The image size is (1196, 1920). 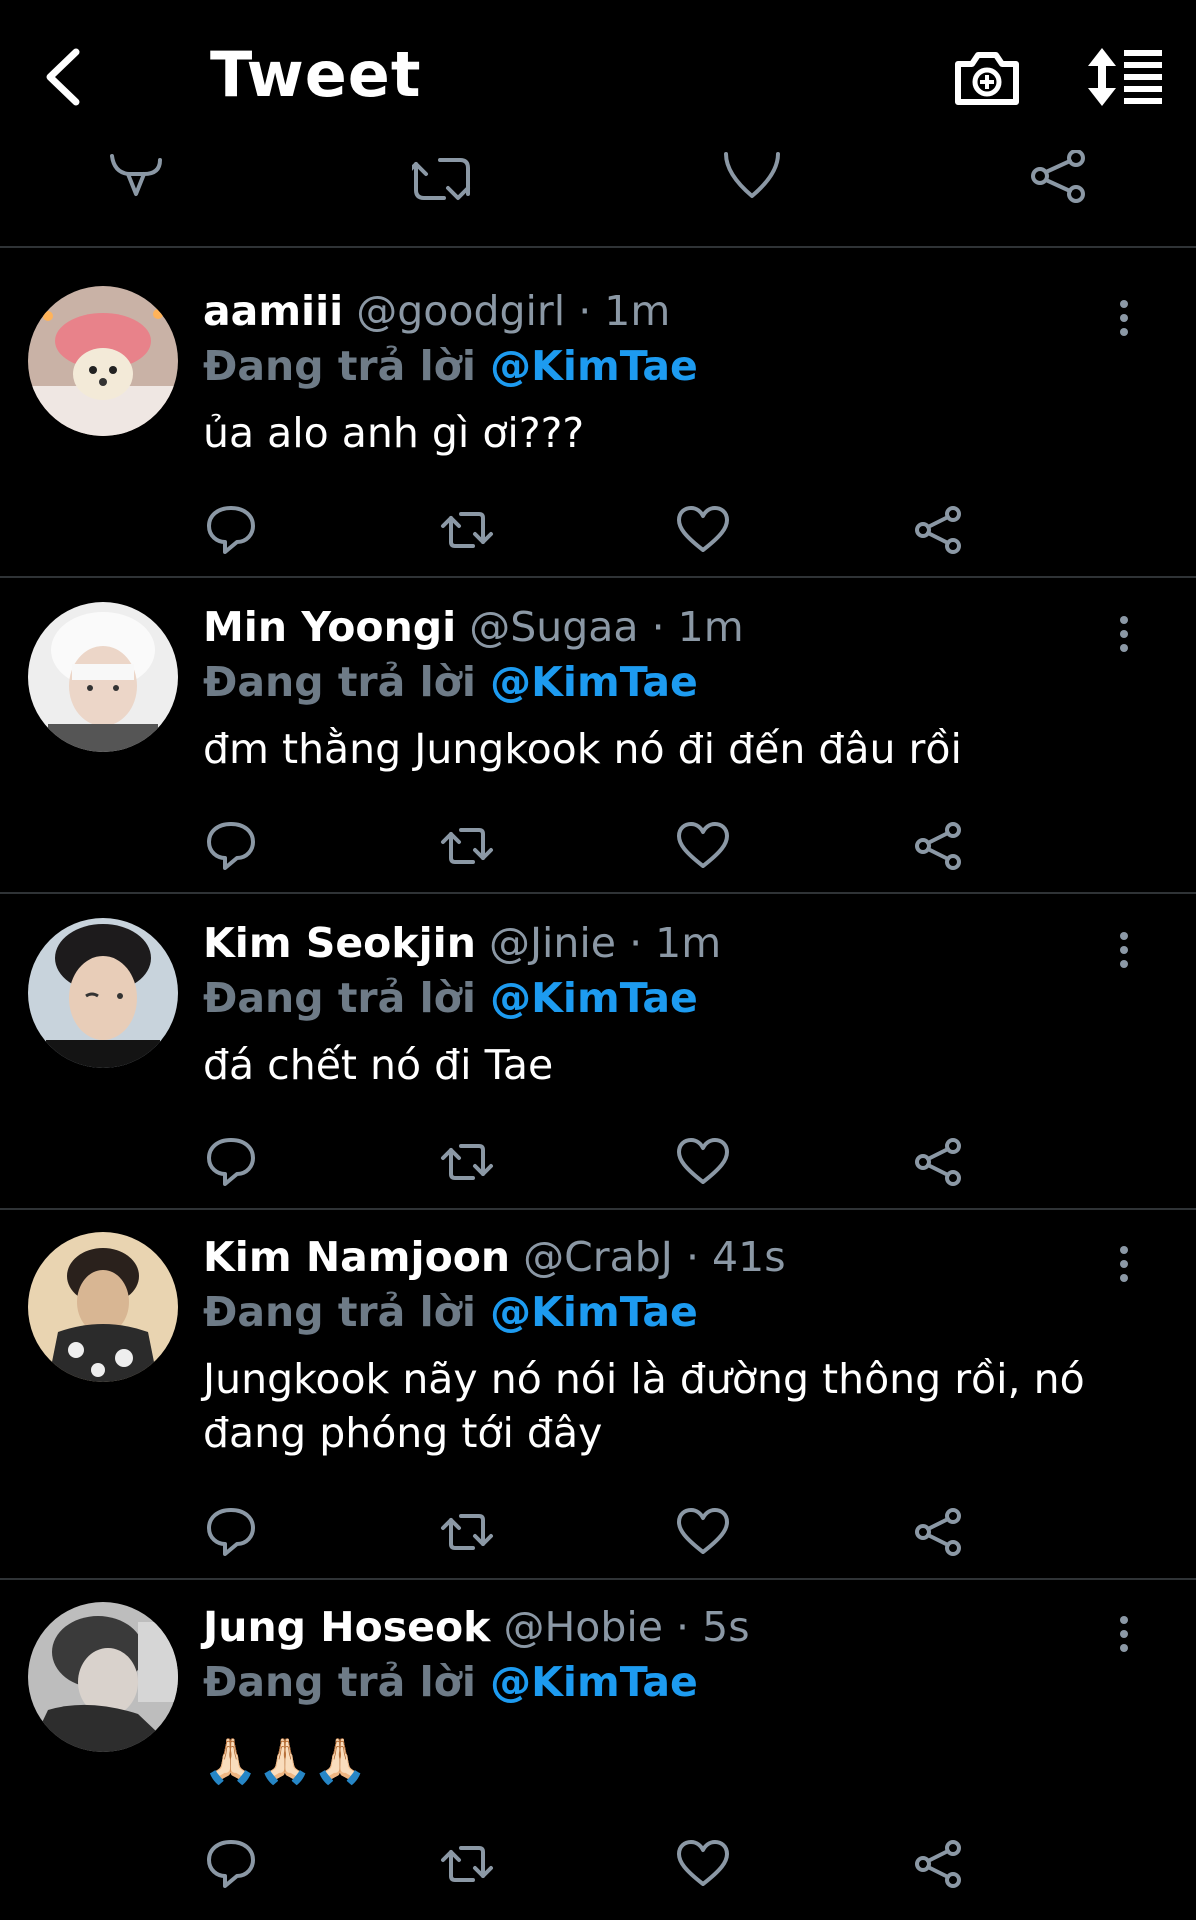 I want to click on display-name: Min Yoongi, so click(x=329, y=627).